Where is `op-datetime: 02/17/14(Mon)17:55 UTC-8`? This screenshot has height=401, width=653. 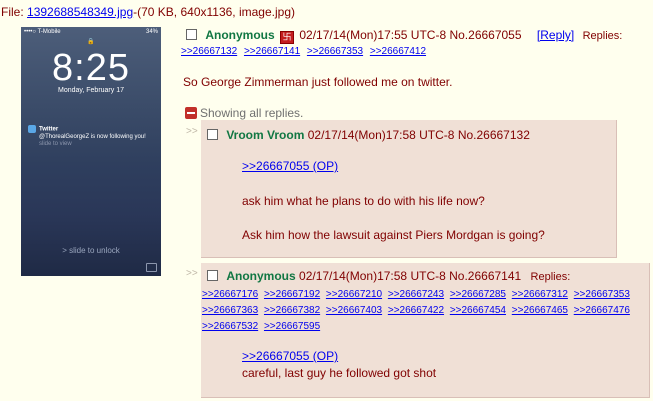 op-datetime: 02/17/14(Mon)17:55 UTC-8 is located at coordinates (373, 35).